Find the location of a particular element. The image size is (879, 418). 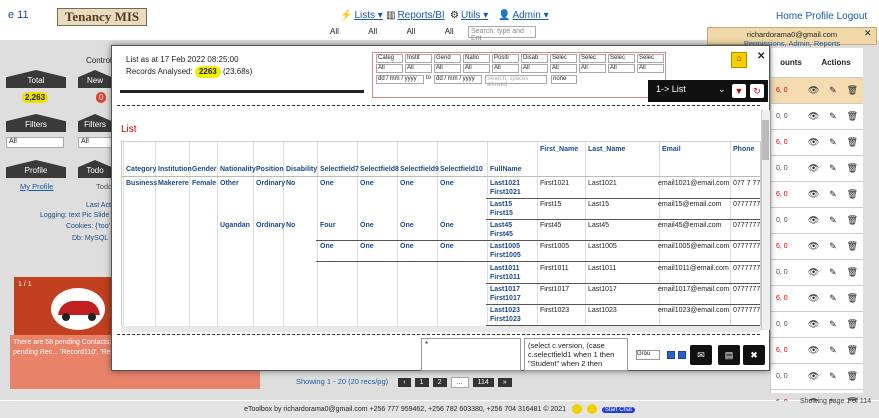

filter-header-select: Natio is located at coordinates (476, 58).